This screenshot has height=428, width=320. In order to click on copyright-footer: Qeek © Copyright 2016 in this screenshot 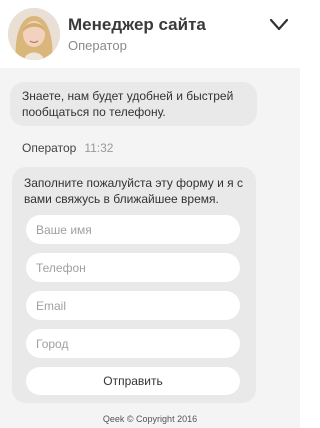, I will do `click(150, 419)`.